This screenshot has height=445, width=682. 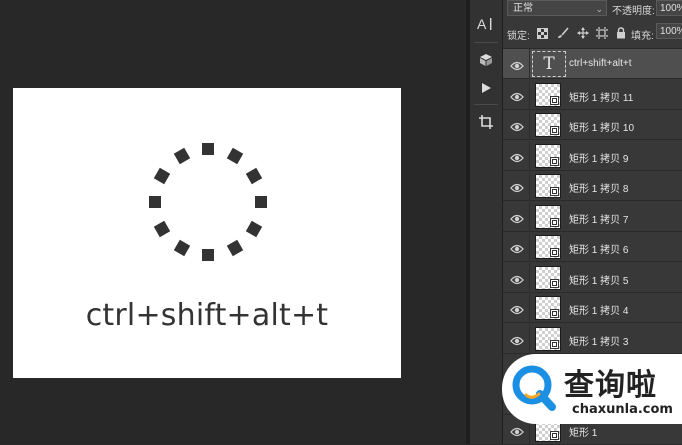 What do you see at coordinates (486, 222) in the screenshot?
I see `panel-tool-strip: A` at bounding box center [486, 222].